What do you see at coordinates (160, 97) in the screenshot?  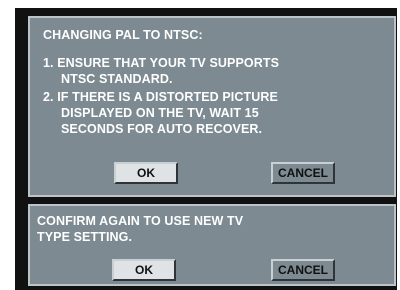 I see `instruction-line: 2. IF THERE IS A DISTORTED PICTURE` at bounding box center [160, 97].